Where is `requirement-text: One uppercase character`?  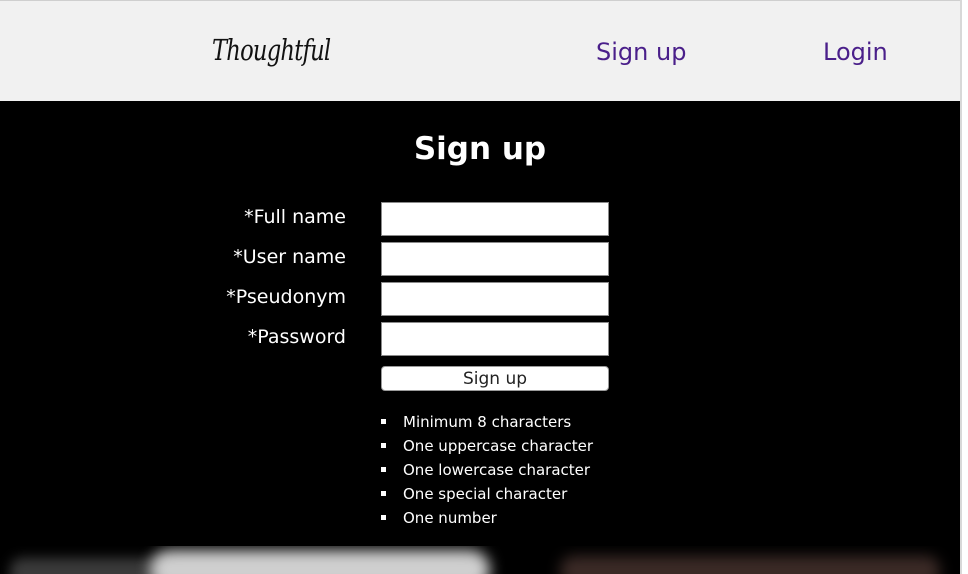 requirement-text: One uppercase character is located at coordinates (498, 446).